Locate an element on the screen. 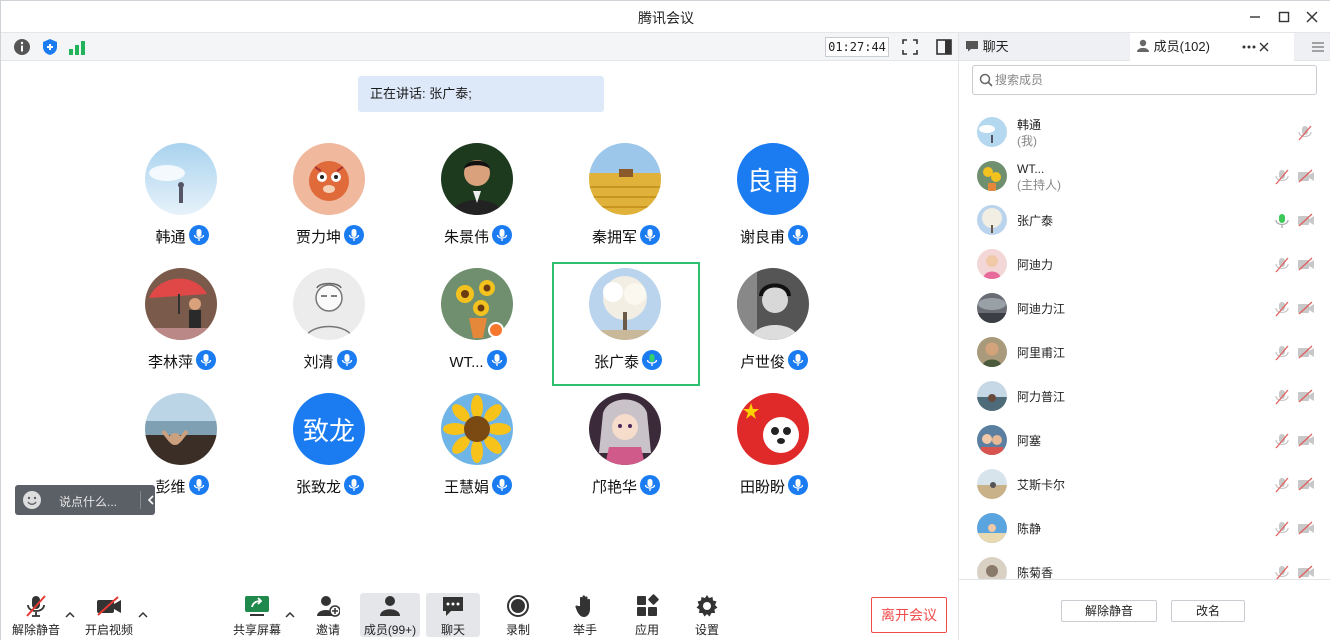  participant-tile: 秦拥军 is located at coordinates (626, 197).